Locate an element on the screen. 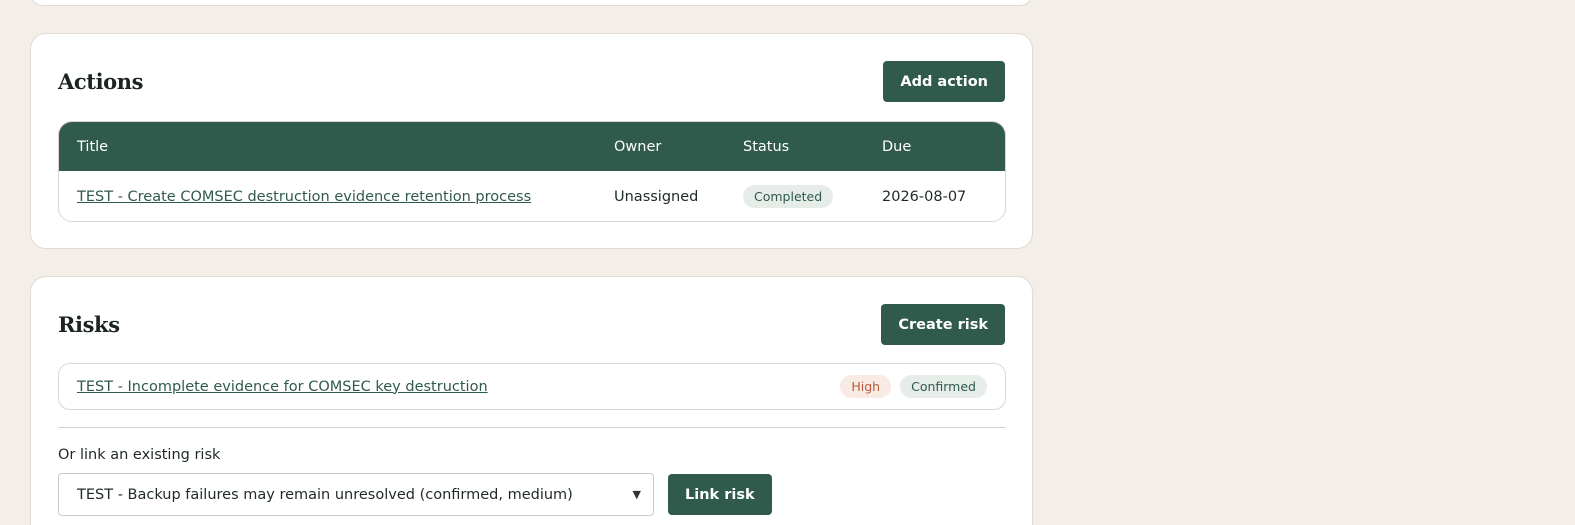  status-badge: Completed is located at coordinates (788, 196).